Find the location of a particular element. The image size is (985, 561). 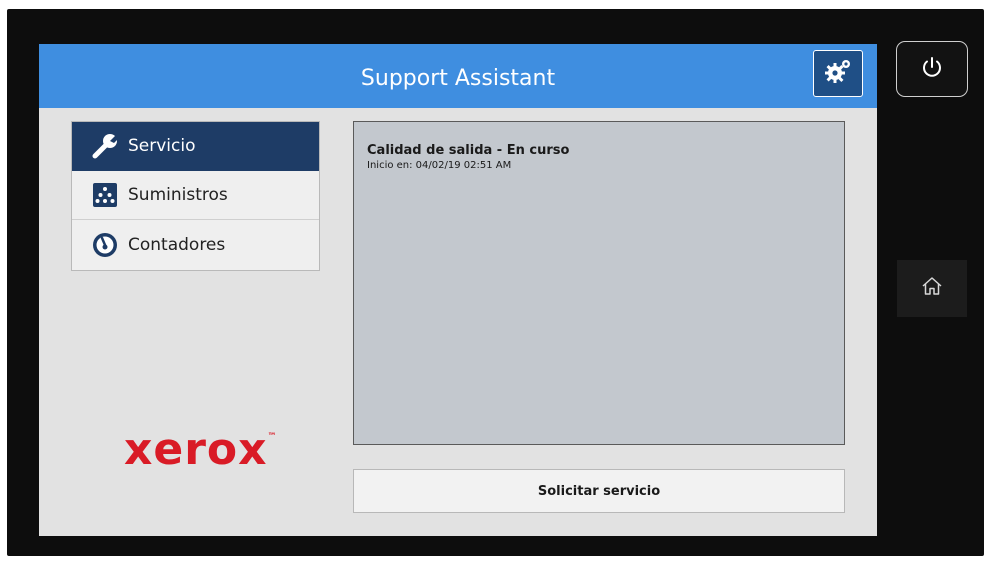

request-service-button: Solicitar servicio is located at coordinates (599, 491).